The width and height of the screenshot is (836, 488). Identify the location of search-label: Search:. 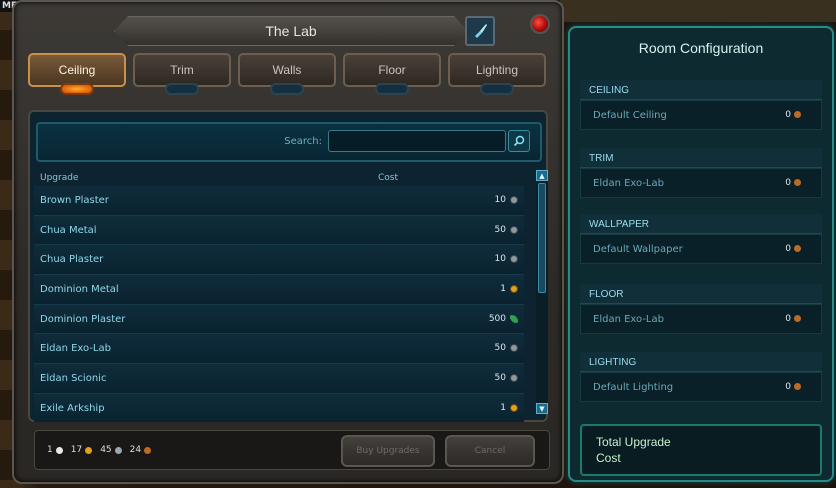
(303, 141).